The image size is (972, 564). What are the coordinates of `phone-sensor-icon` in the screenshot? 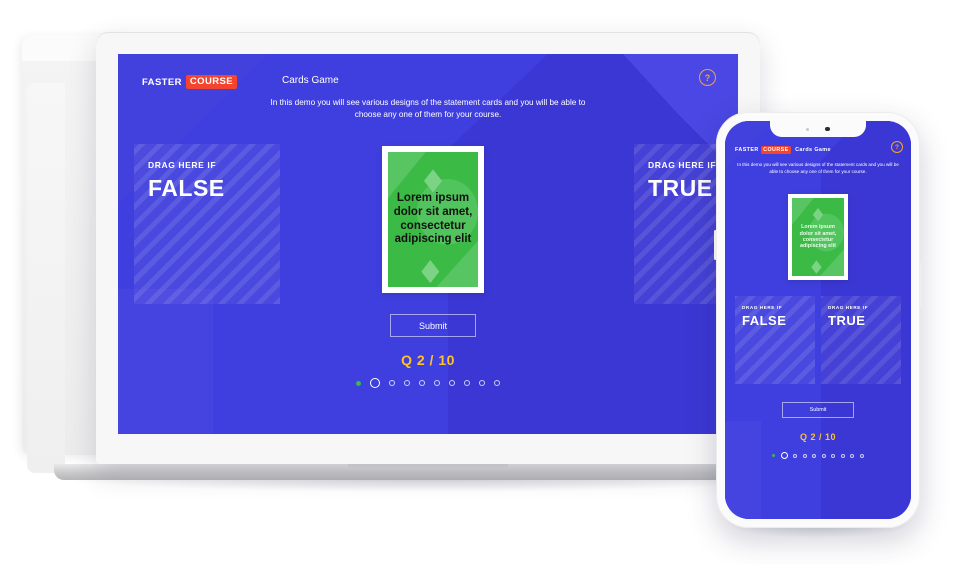 It's located at (808, 129).